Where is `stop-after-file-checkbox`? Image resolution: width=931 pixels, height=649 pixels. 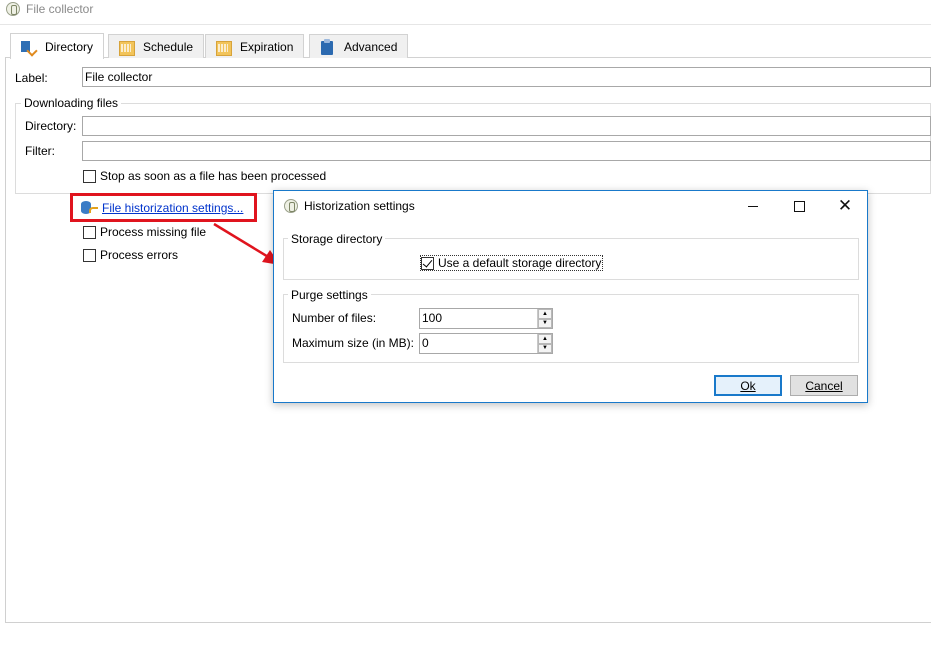 stop-after-file-checkbox is located at coordinates (89, 176).